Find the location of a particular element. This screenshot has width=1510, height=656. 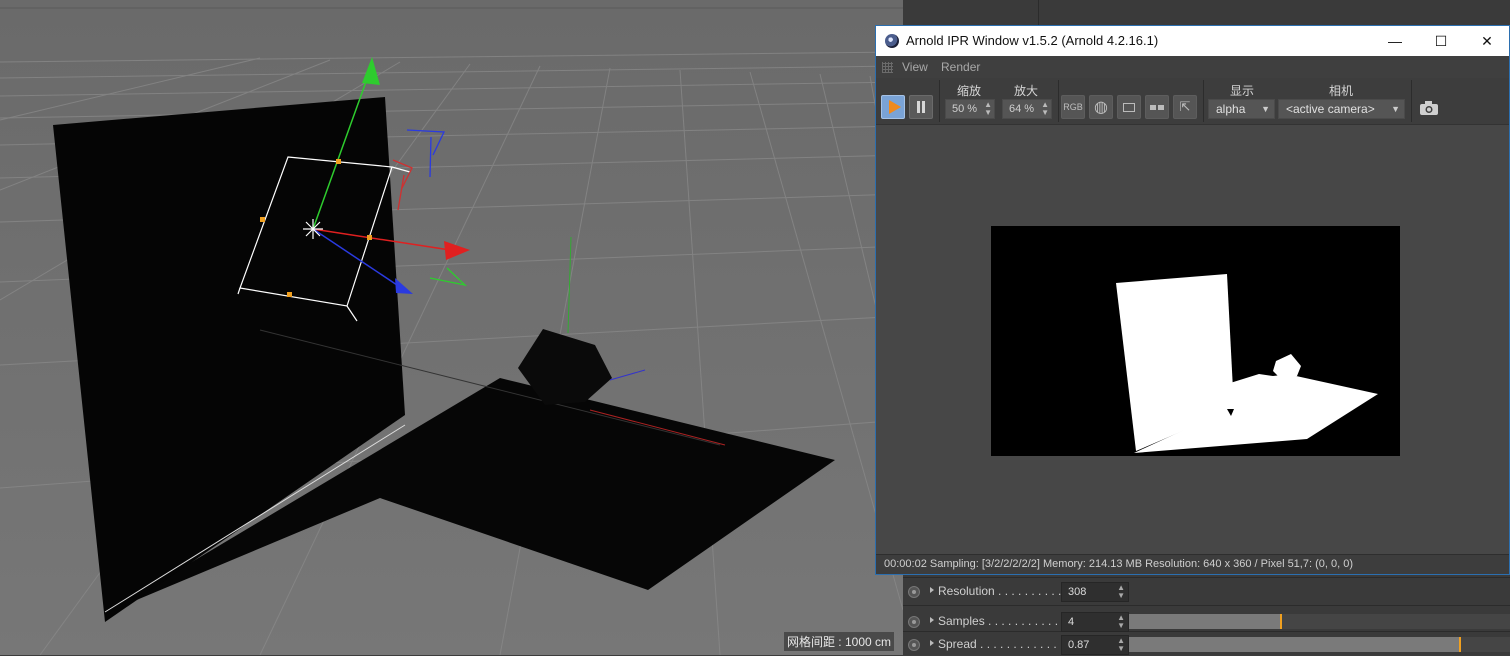

display-dropdown: alpha ▼ is located at coordinates (1241, 109).